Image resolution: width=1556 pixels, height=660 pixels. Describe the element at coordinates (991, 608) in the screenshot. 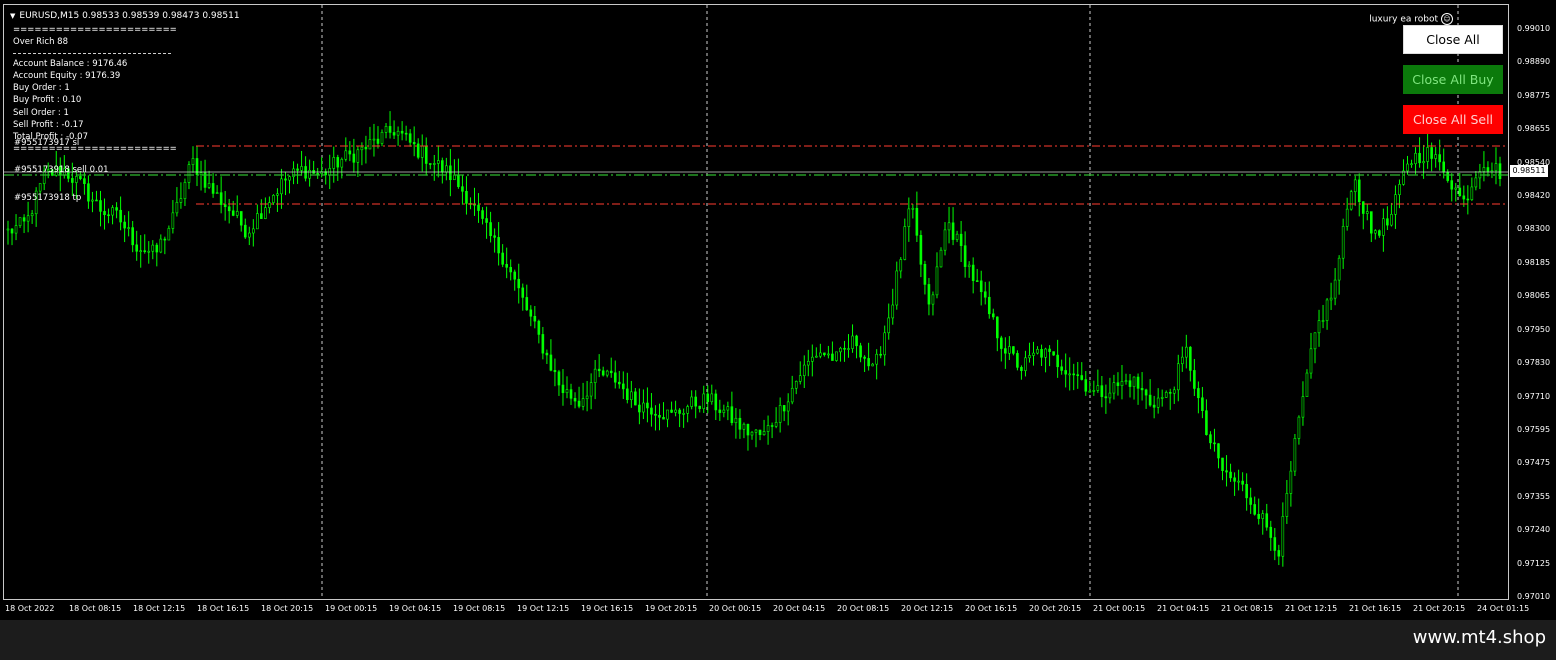

I see `time-tick-label: 20 Oct 16:15` at that location.